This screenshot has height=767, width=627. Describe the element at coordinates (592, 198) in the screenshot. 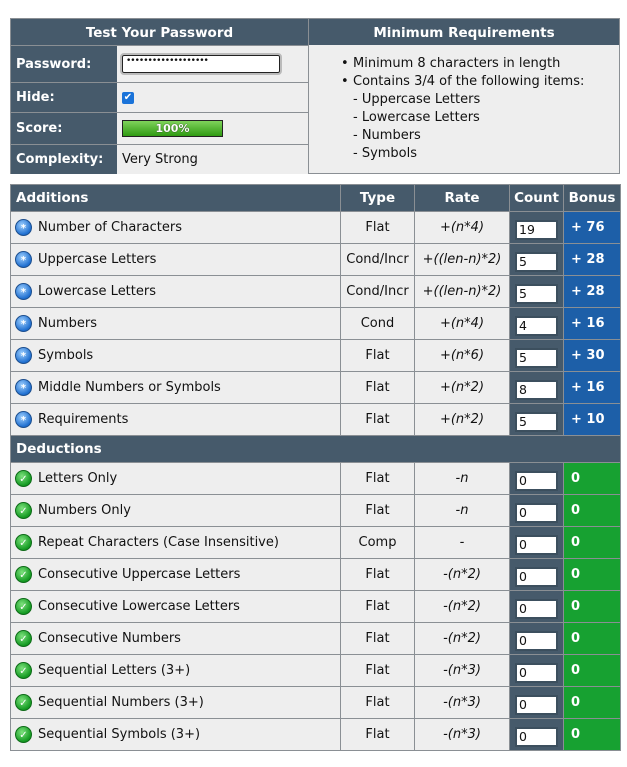

I see `bonus-header: Bonus` at that location.